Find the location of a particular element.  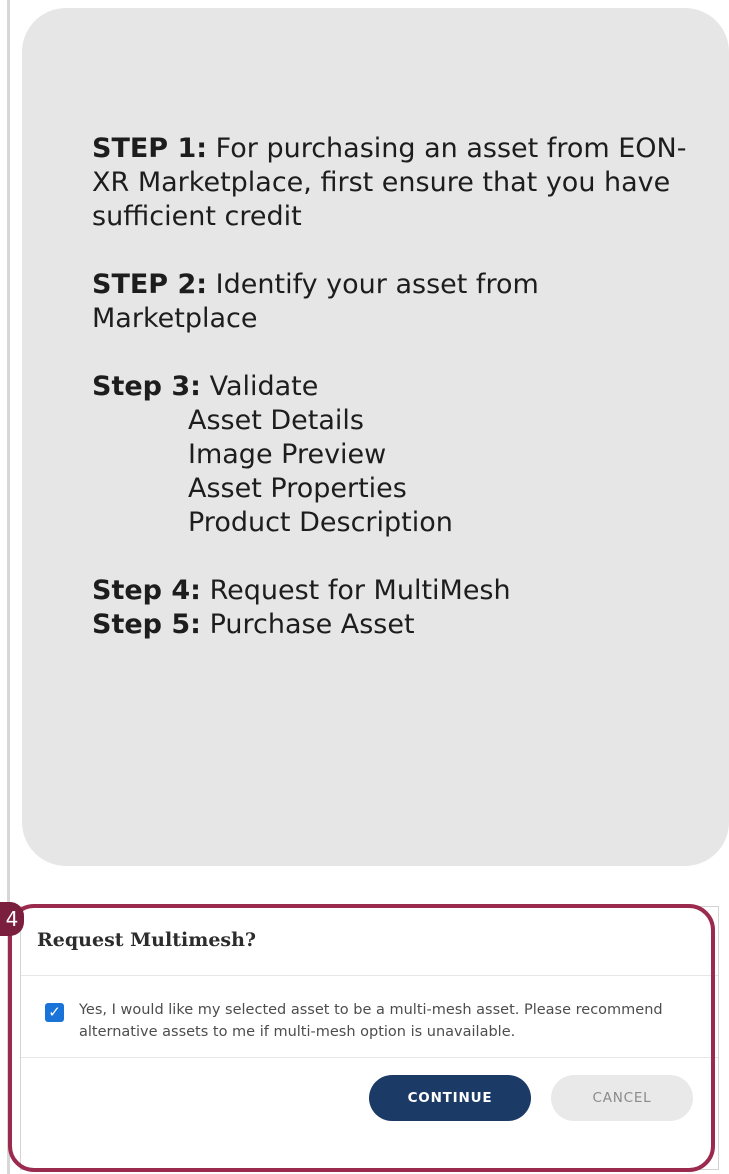

step-4-label: Step 4: is located at coordinates (146, 590).